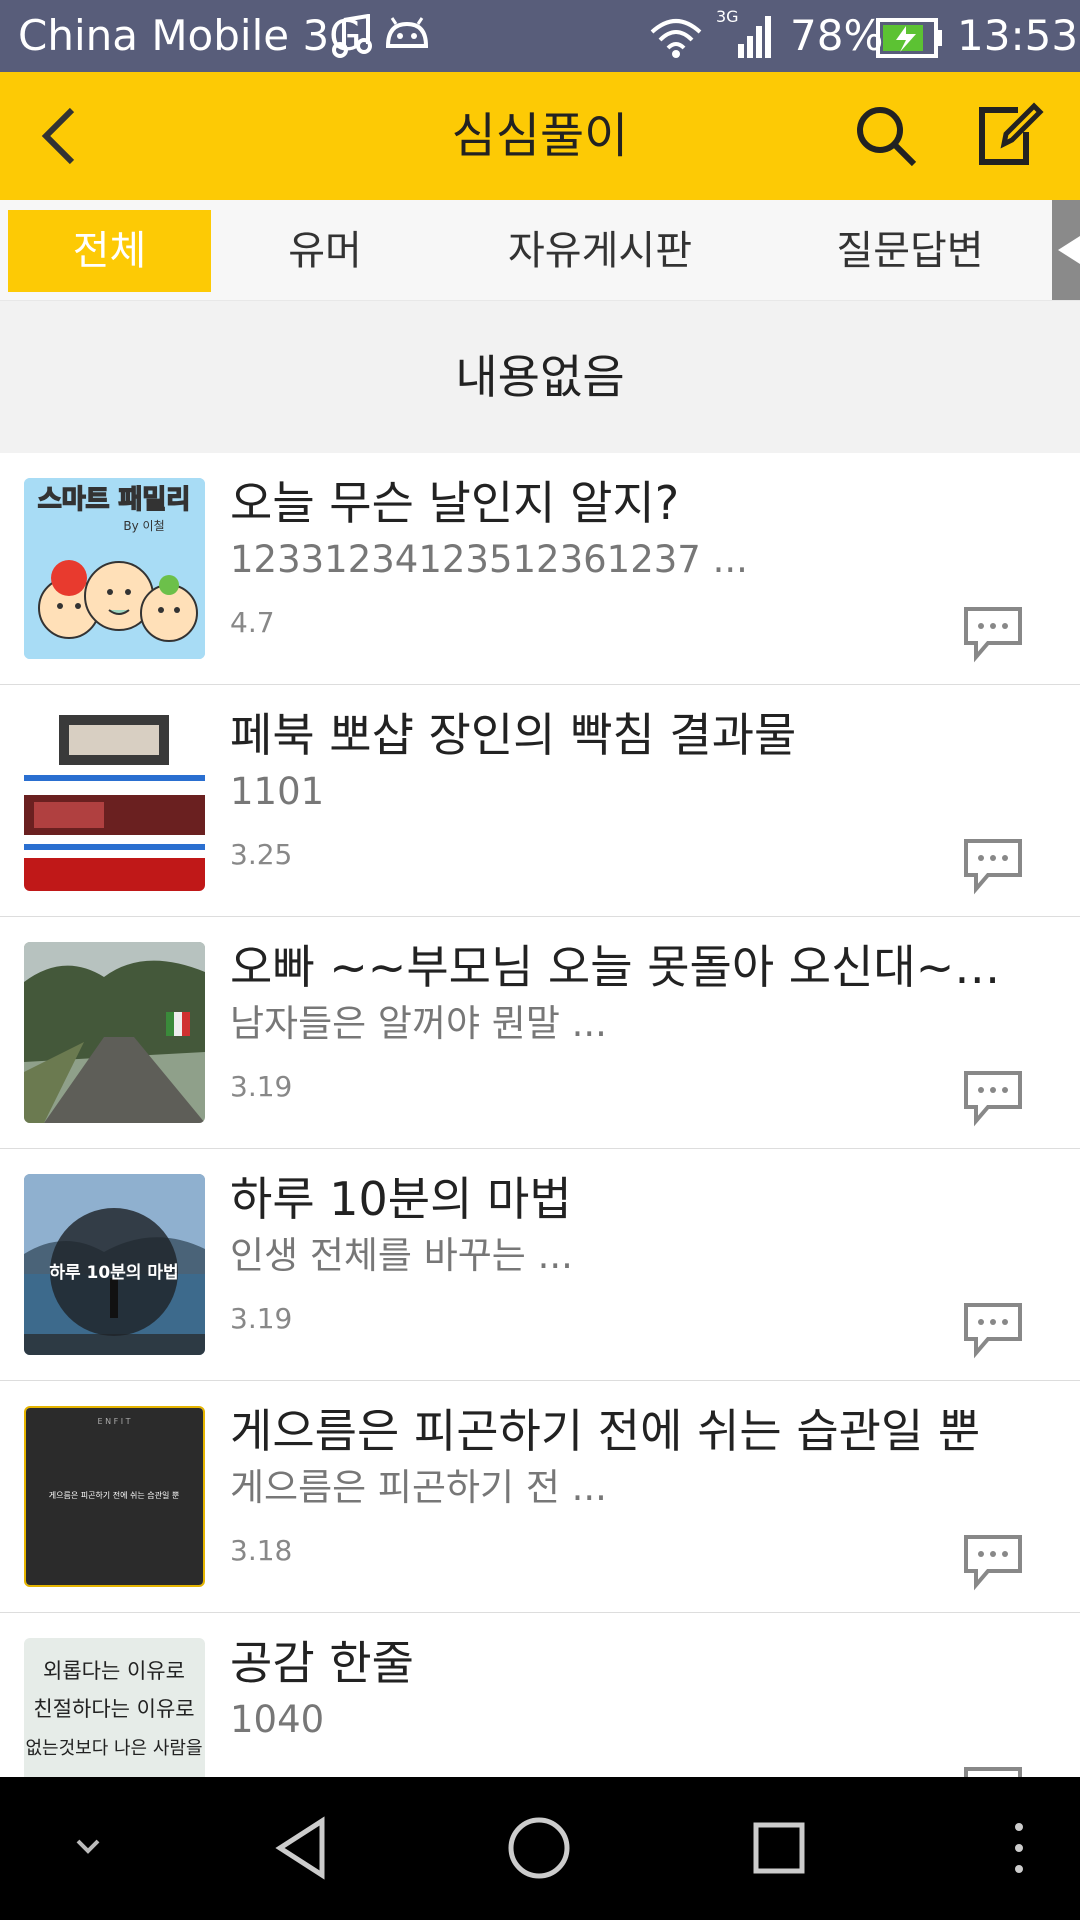 The image size is (1080, 1920). I want to click on post-title: 게으름은 피곤하기 전에 쉬는 습관일 뿐, so click(605, 1431).